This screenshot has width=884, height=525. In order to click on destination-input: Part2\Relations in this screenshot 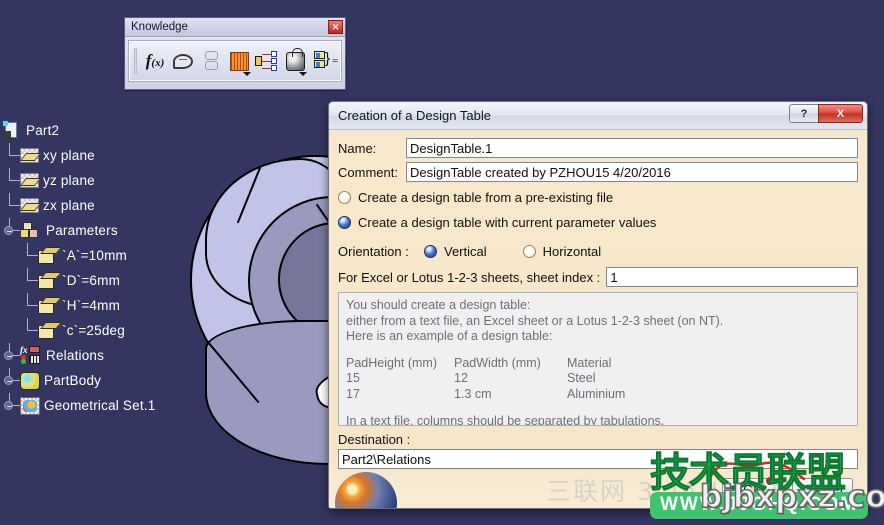, I will do `click(598, 459)`.